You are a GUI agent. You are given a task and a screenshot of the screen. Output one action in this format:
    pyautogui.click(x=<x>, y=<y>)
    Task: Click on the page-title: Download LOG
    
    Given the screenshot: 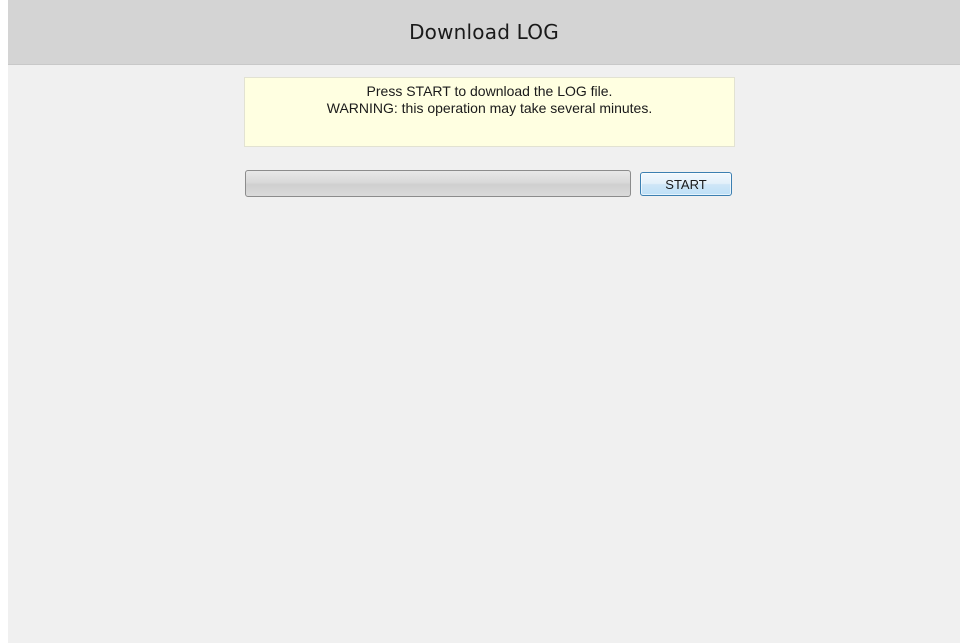 What is the action you would take?
    pyautogui.click(x=484, y=32)
    